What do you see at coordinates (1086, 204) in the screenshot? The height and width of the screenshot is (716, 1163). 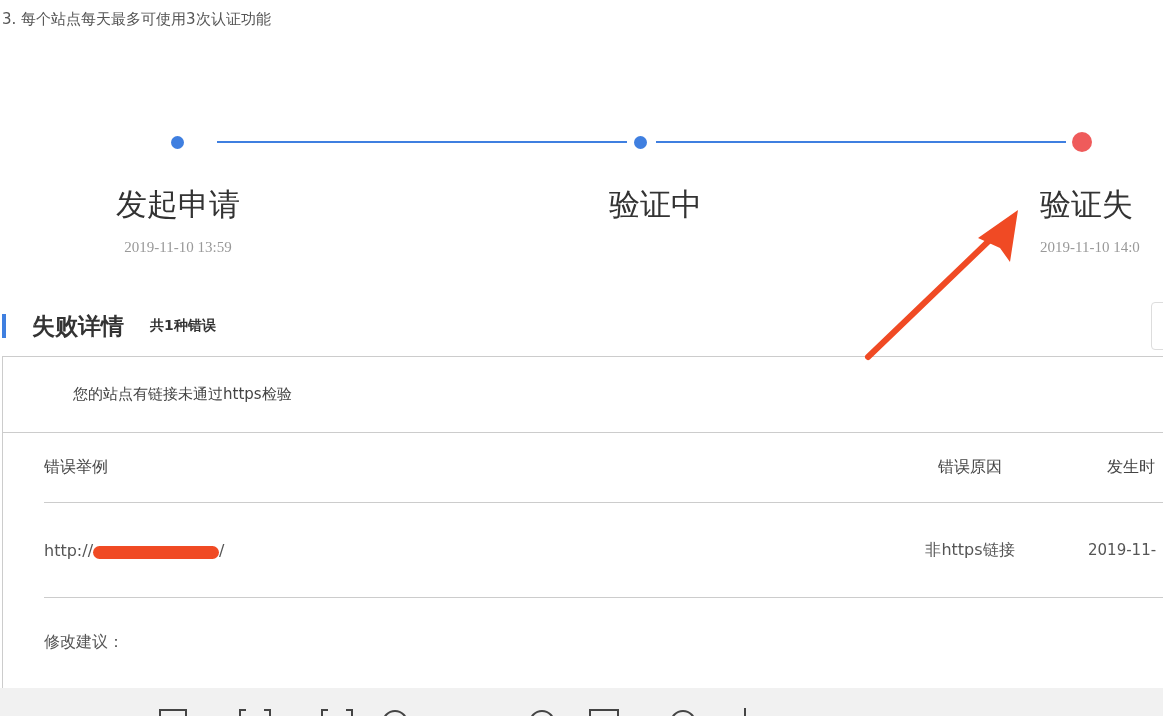 I see `step-label: 验证失` at bounding box center [1086, 204].